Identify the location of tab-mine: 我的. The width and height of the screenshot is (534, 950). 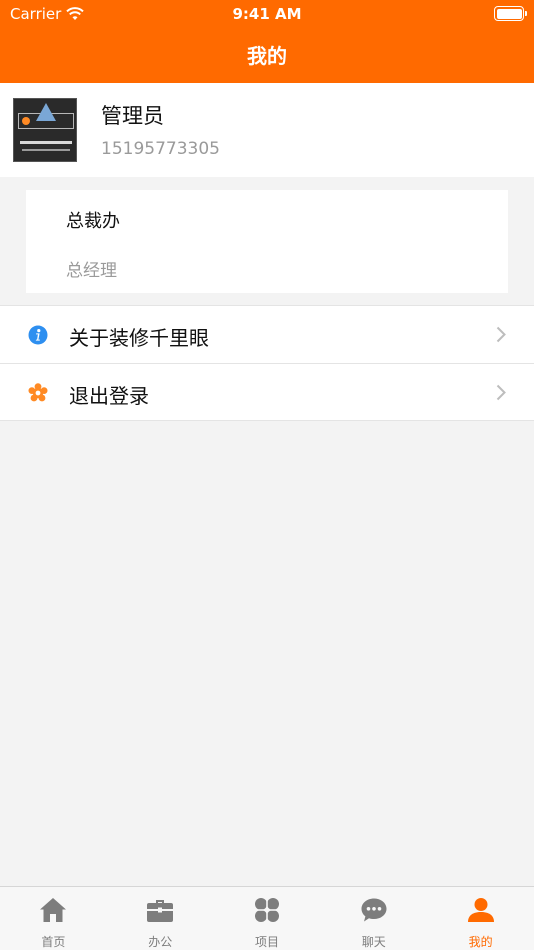
(480, 918).